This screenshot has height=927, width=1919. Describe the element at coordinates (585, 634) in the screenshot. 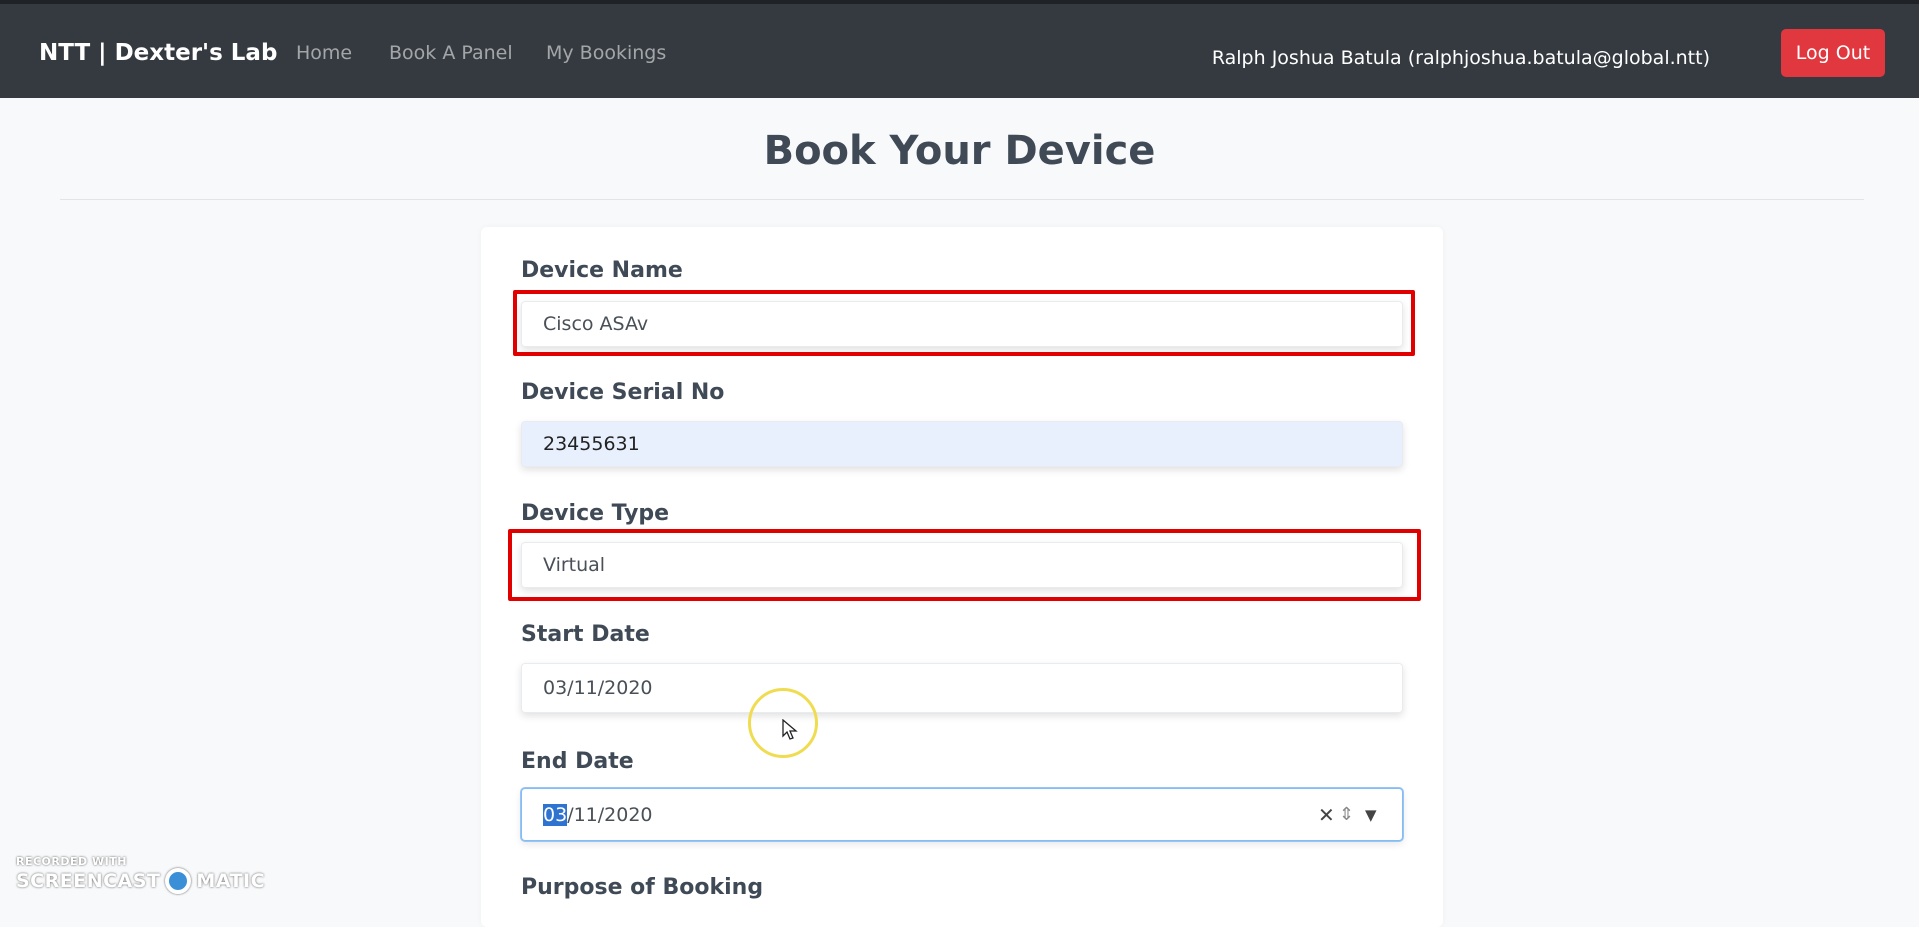

I see `start-date-label: Start Date` at that location.